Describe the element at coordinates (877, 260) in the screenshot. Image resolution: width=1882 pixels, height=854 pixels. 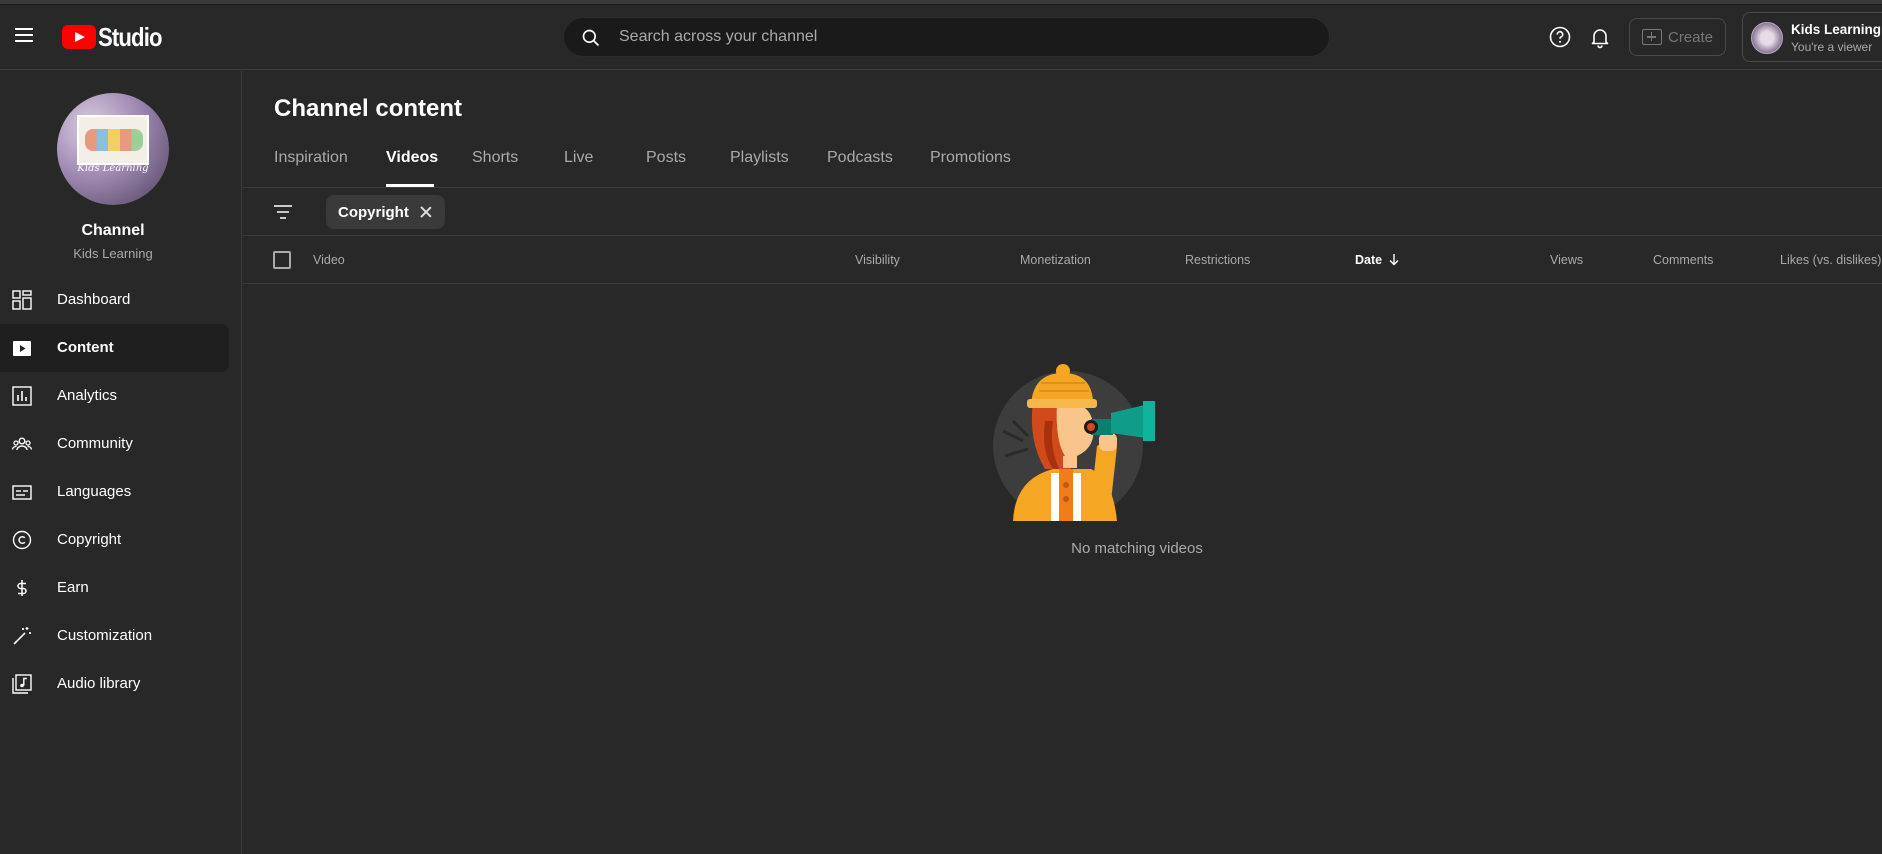
I see `column-visibility: Visibility` at that location.